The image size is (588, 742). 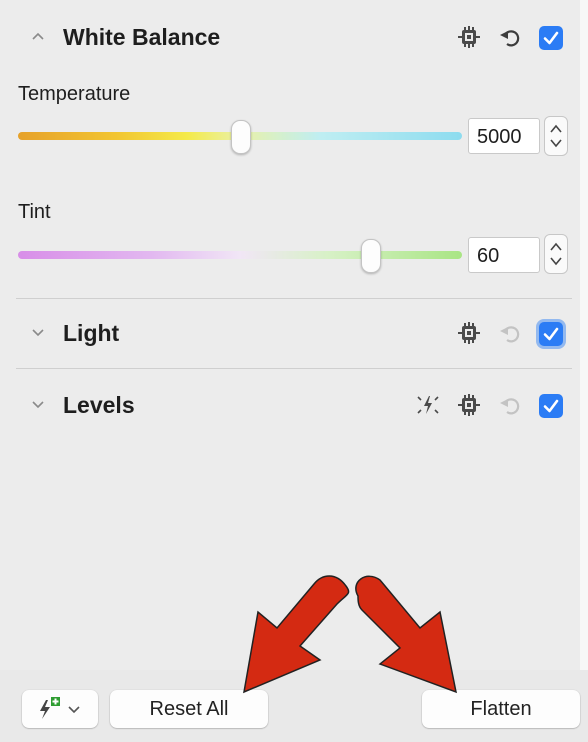 What do you see at coordinates (504, 255) in the screenshot?
I see `tint-input: 60` at bounding box center [504, 255].